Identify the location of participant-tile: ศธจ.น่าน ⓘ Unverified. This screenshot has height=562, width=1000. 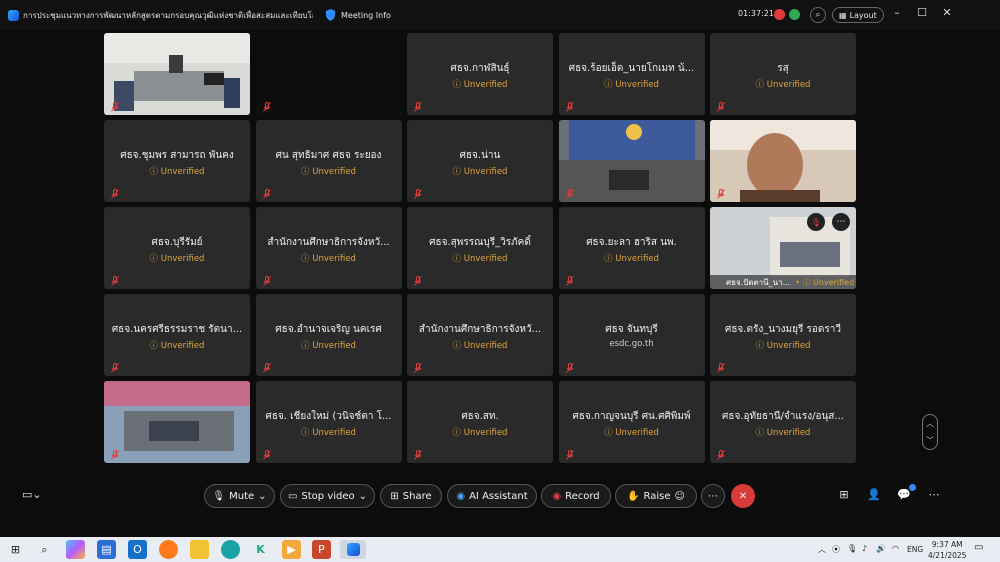
(480, 161).